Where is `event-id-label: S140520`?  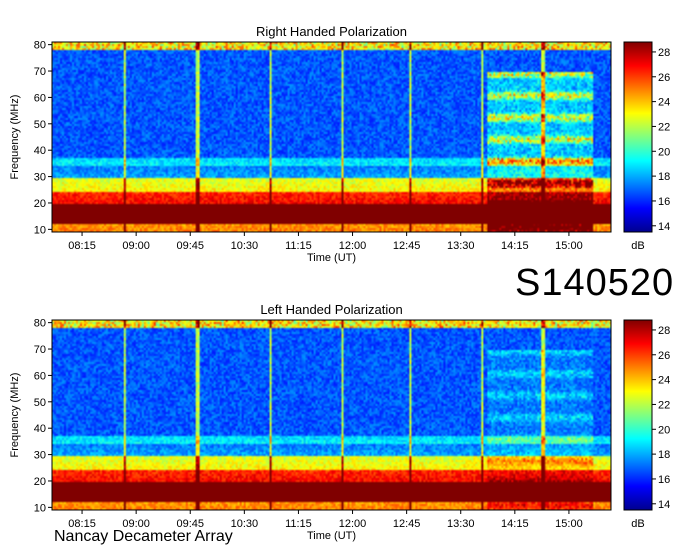
event-id-label: S140520 is located at coordinates (595, 283).